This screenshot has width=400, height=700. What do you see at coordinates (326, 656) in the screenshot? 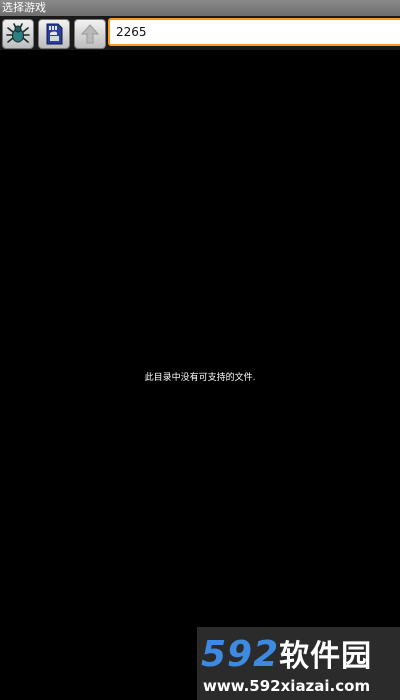
I see `watermark-logo-chinese: 软件园` at bounding box center [326, 656].